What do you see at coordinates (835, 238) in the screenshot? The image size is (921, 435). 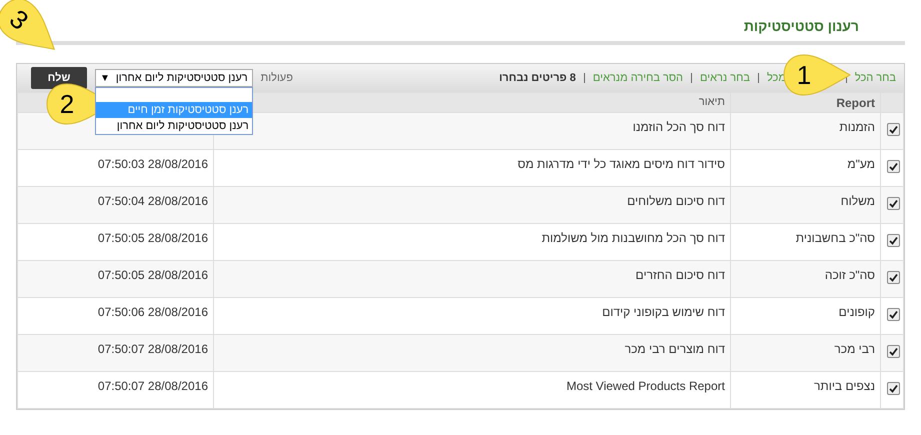 I see `report-name: סה"כ בחשבונית` at bounding box center [835, 238].